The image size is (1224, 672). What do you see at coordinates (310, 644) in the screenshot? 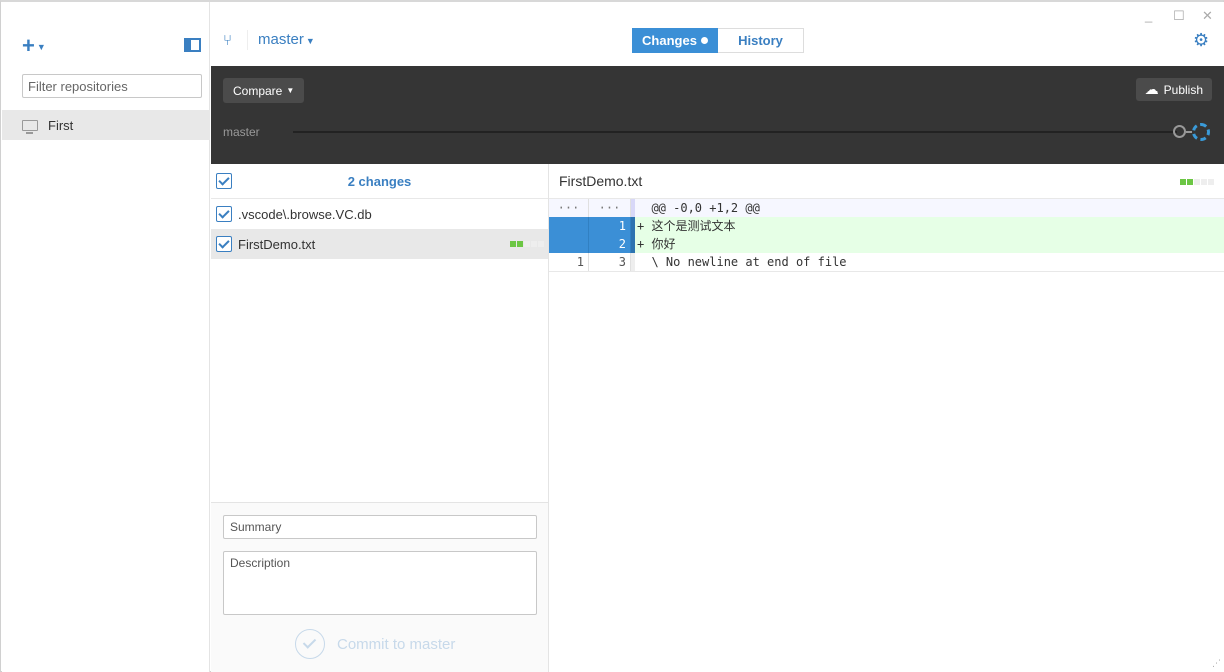
I see `check-icon` at bounding box center [310, 644].